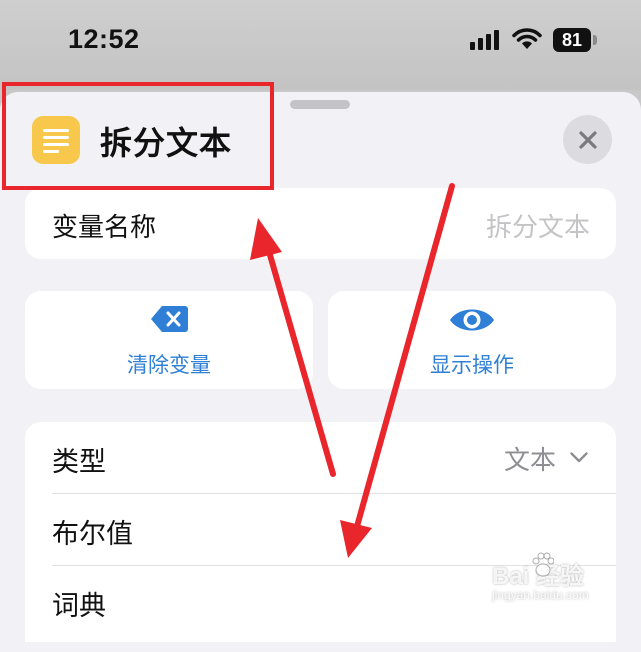 Image resolution: width=641 pixels, height=652 pixels. I want to click on annotation-arrow-up, so click(300, 361).